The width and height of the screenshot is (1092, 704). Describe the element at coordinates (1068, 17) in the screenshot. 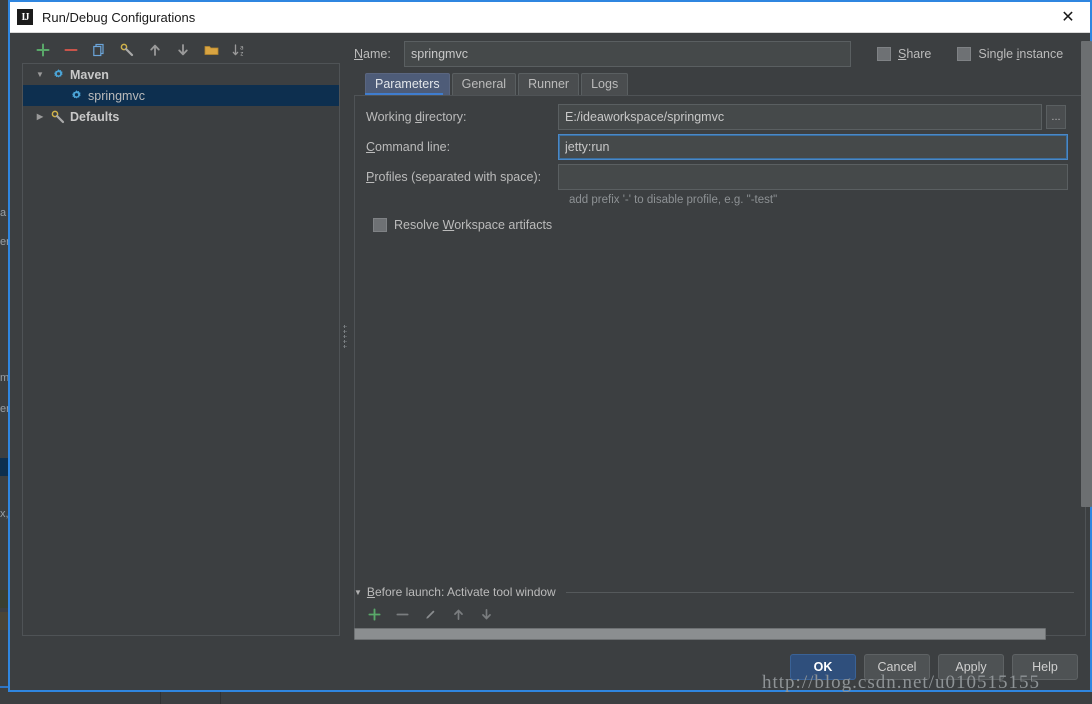

I see `close-icon: ✕` at that location.